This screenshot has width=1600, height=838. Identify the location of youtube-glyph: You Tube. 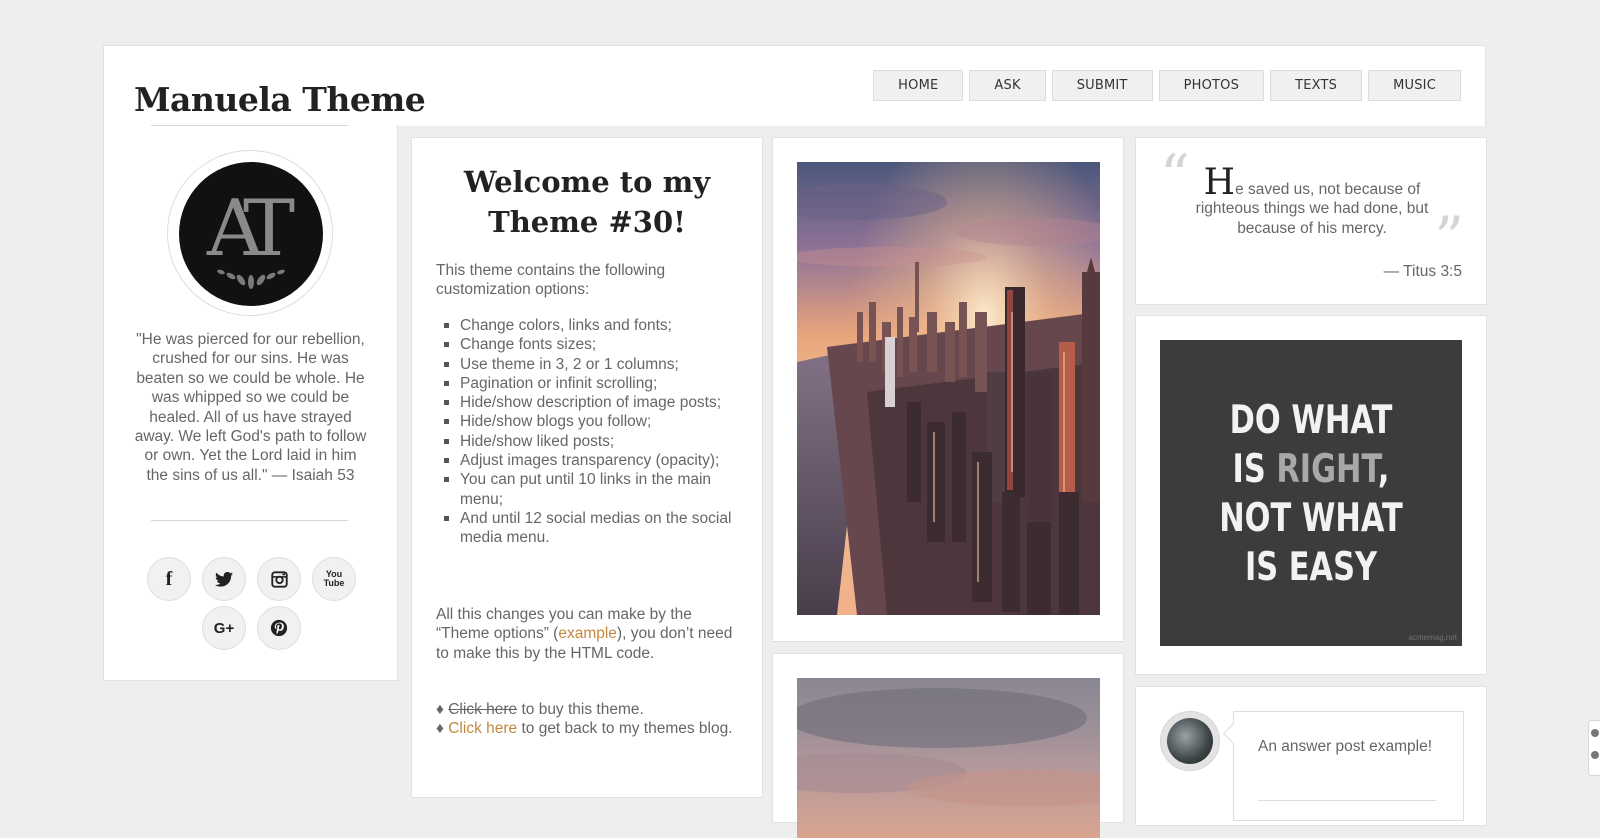
(334, 578).